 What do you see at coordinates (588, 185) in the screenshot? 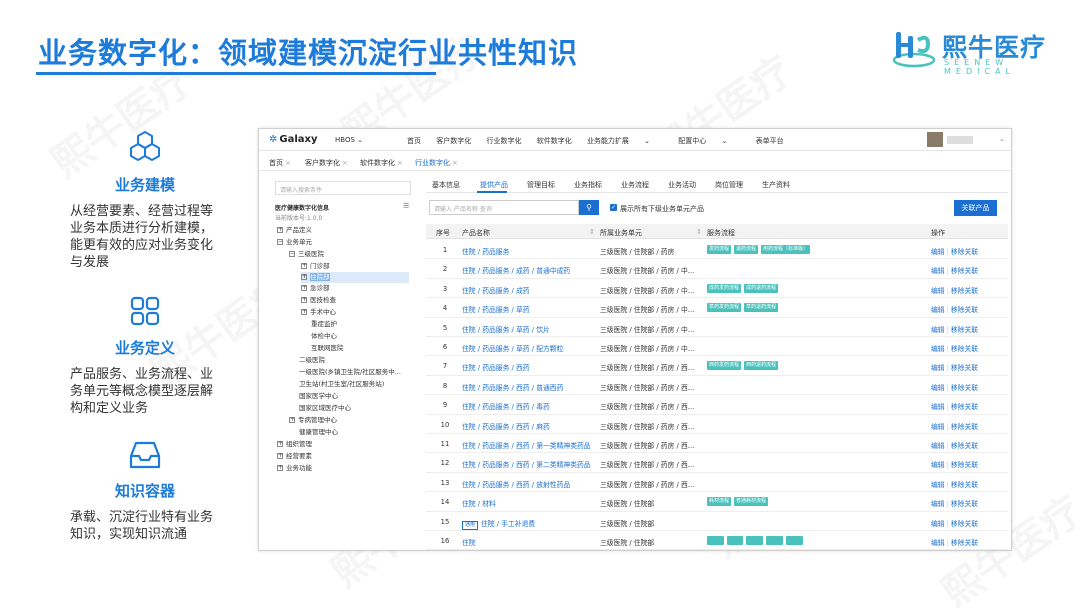
I see `tab-metrics: 业务指标` at bounding box center [588, 185].